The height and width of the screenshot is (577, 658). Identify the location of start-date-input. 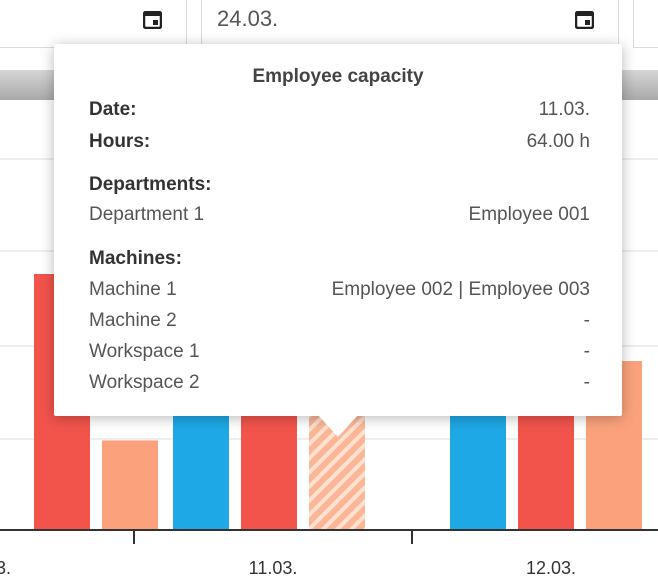
(93, 24).